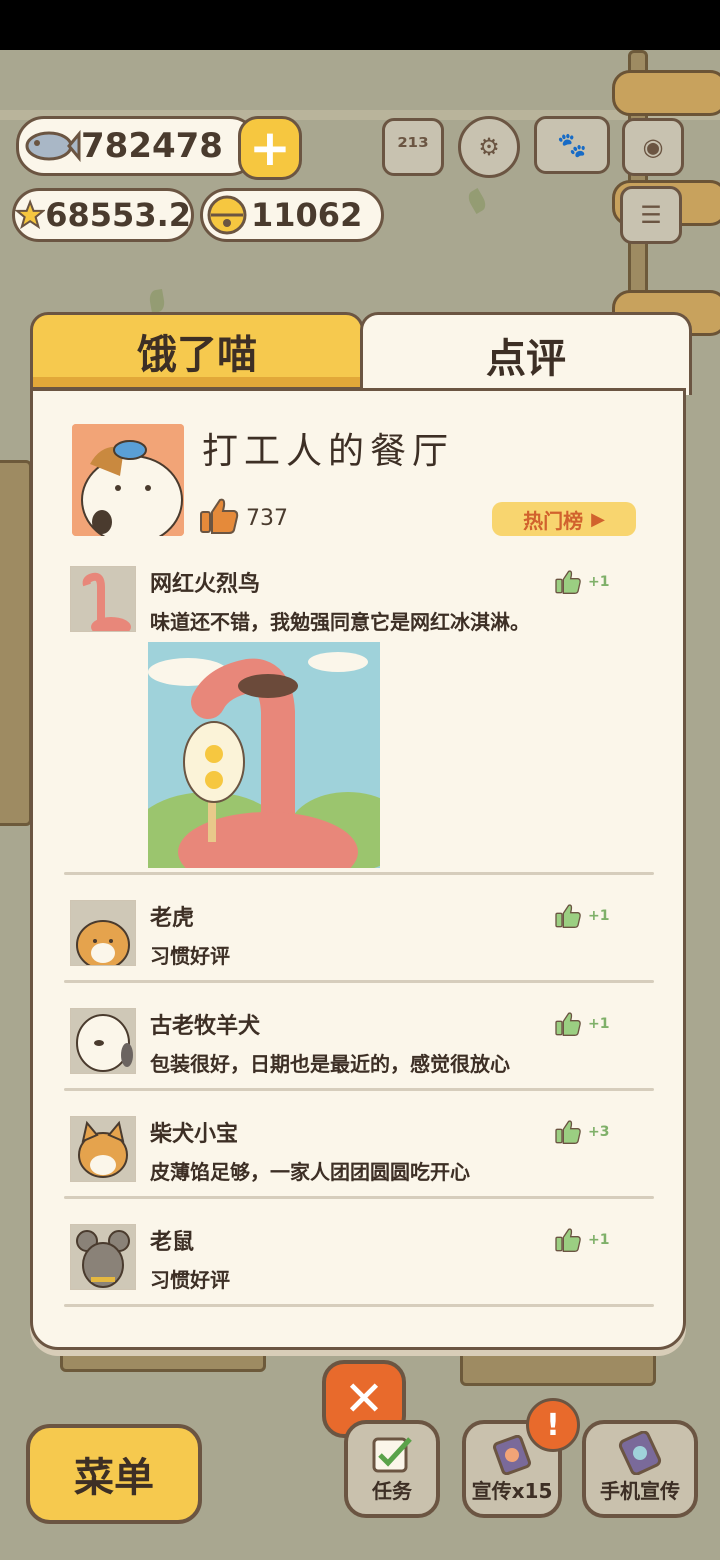  I want to click on shiba-icon, so click(103, 1149).